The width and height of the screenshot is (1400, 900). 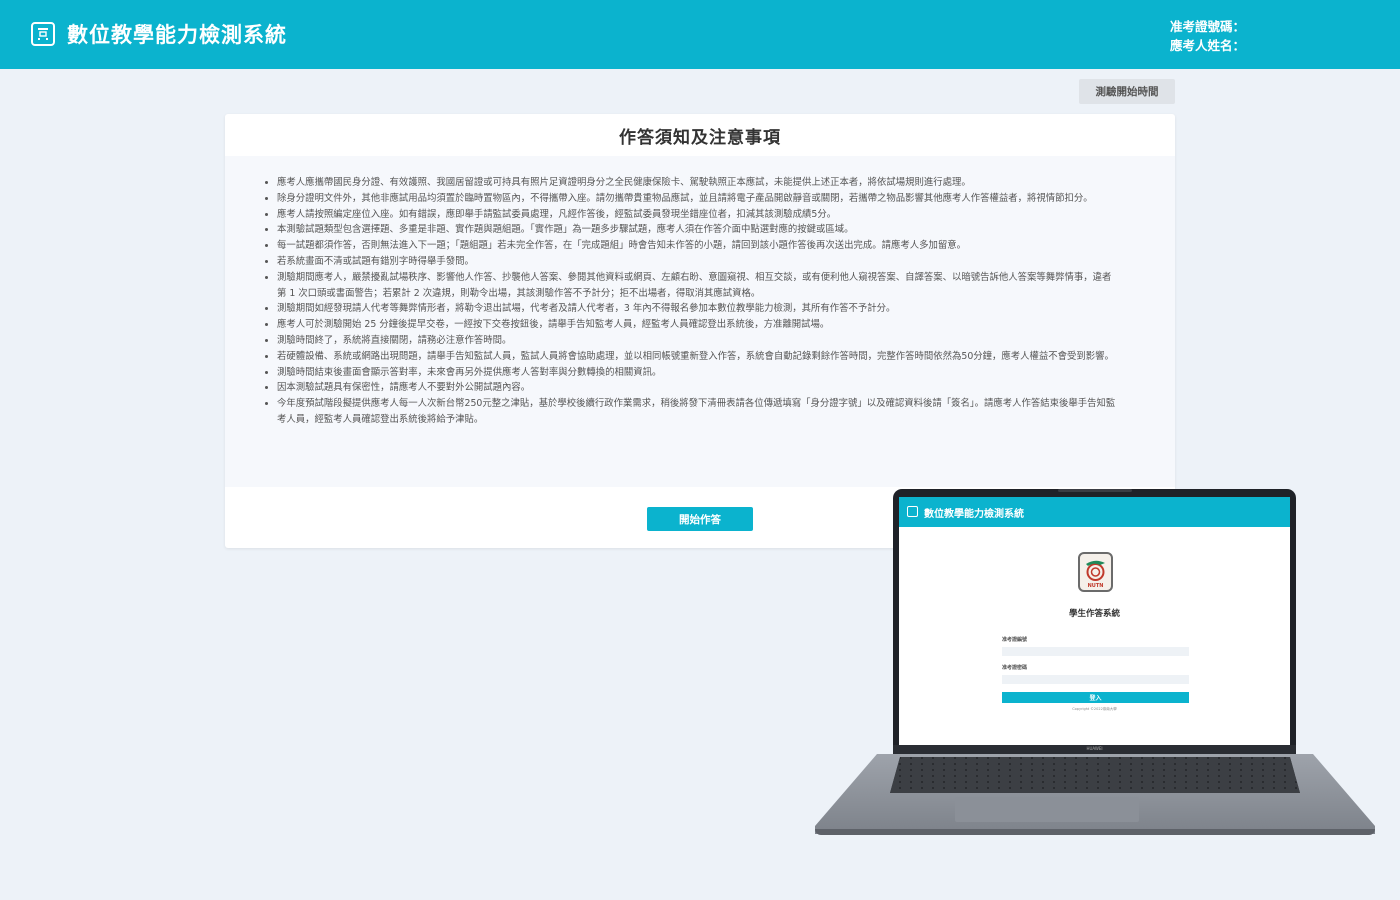 I want to click on app-title: 數位教學能力檢測系統, so click(x=177, y=35).